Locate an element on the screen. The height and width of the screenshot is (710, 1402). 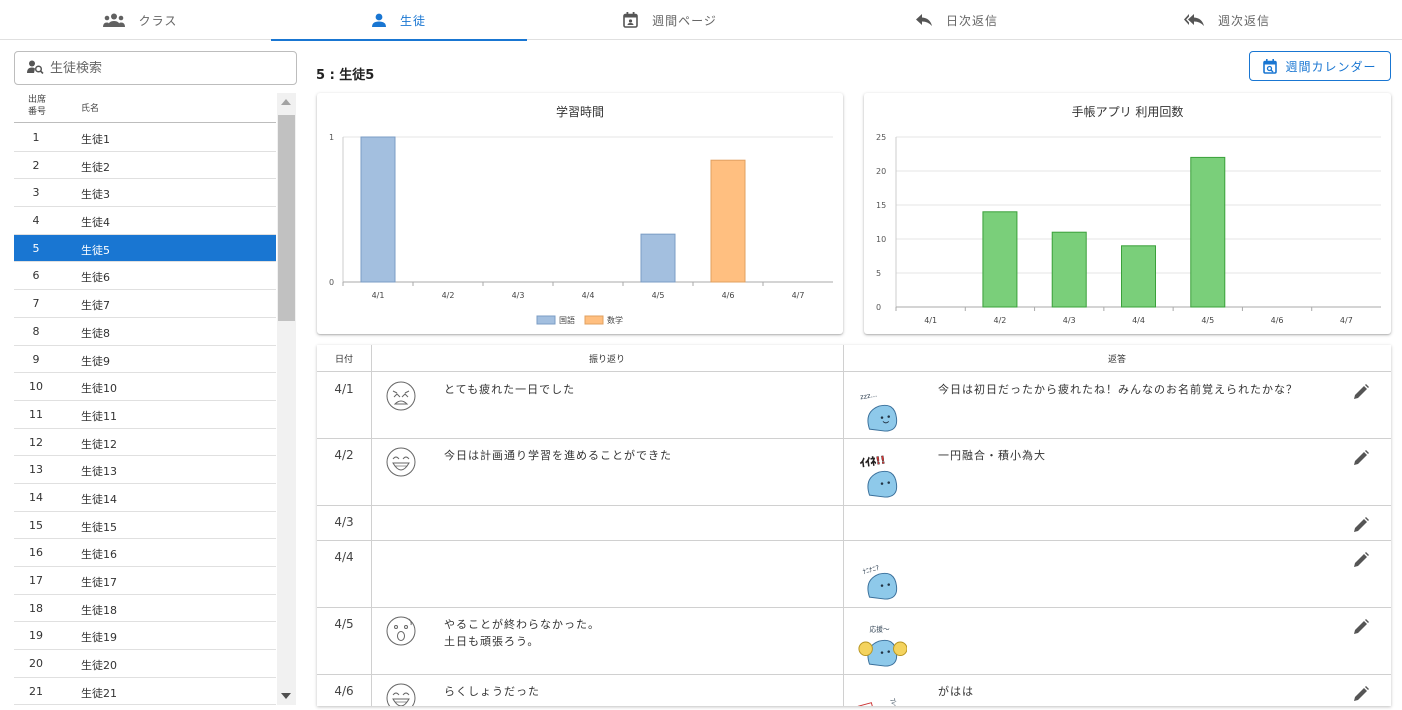
student-number: 2 is located at coordinates (36, 165).